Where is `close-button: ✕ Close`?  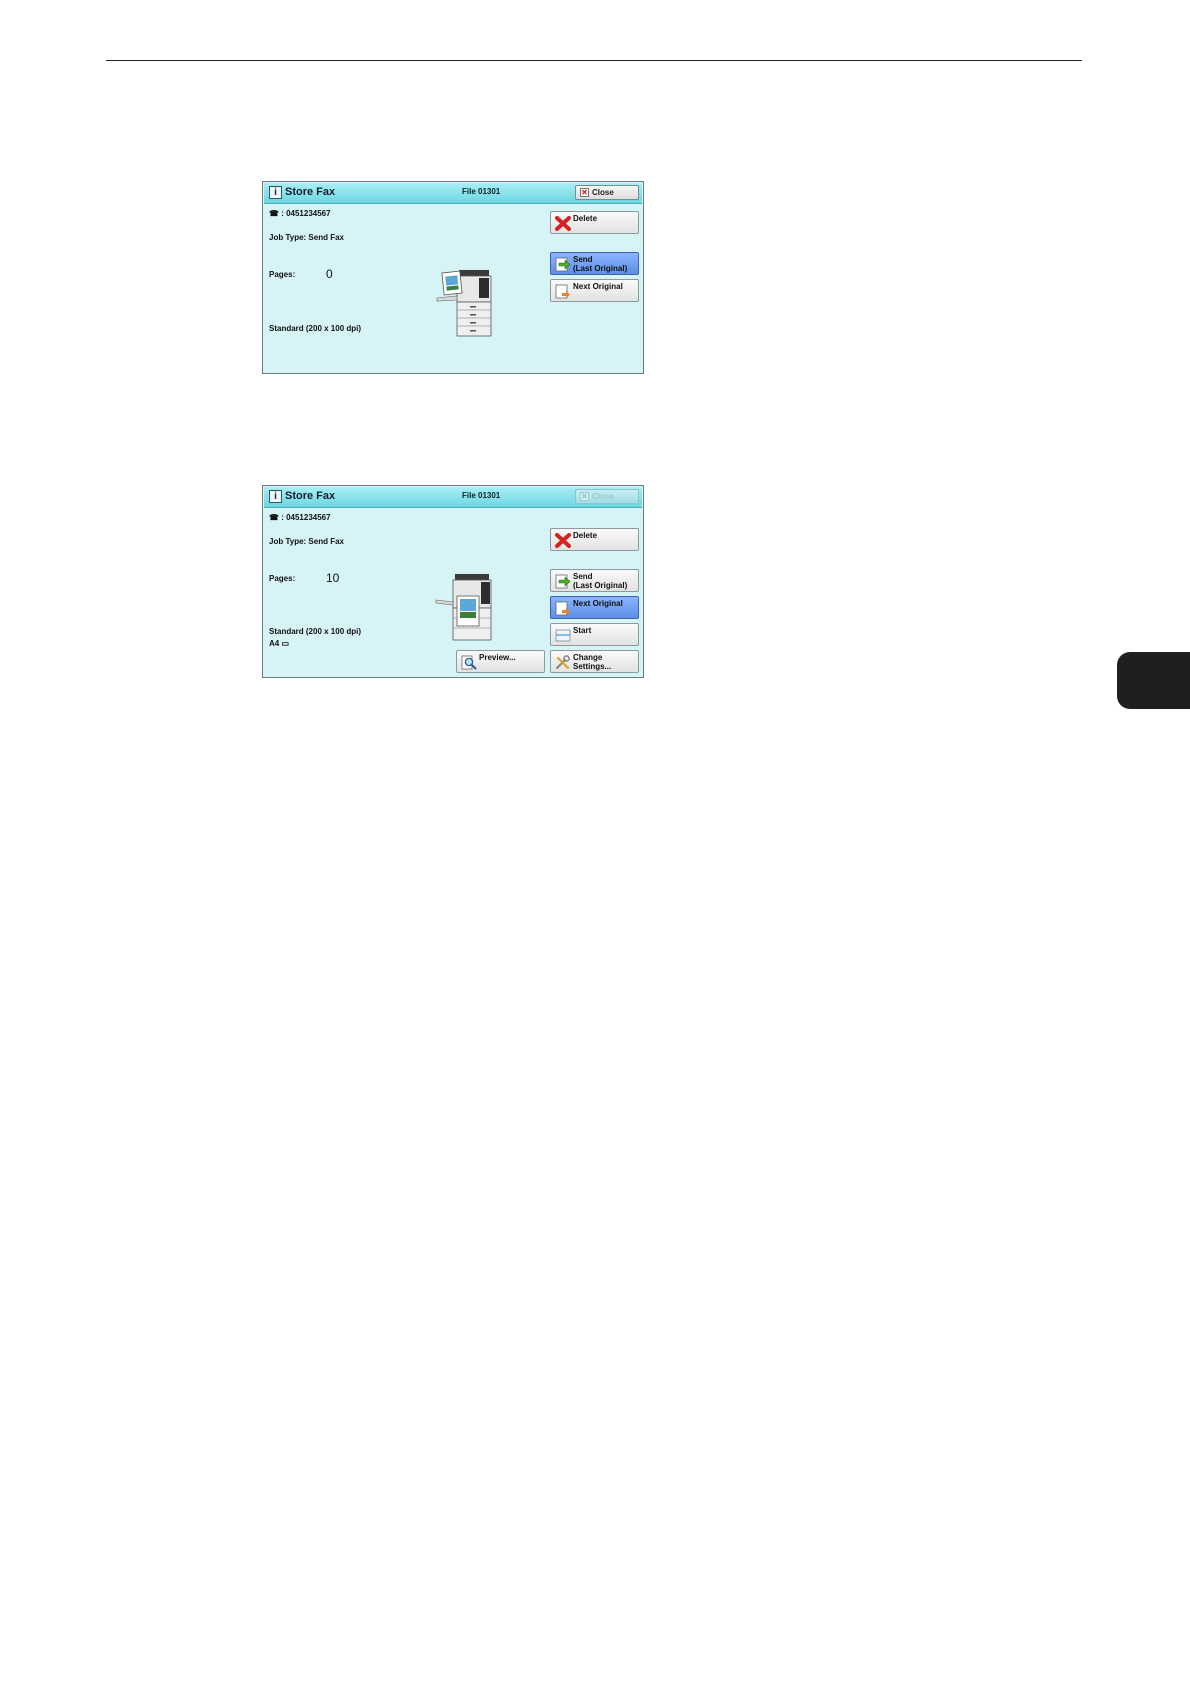 close-button: ✕ Close is located at coordinates (607, 192).